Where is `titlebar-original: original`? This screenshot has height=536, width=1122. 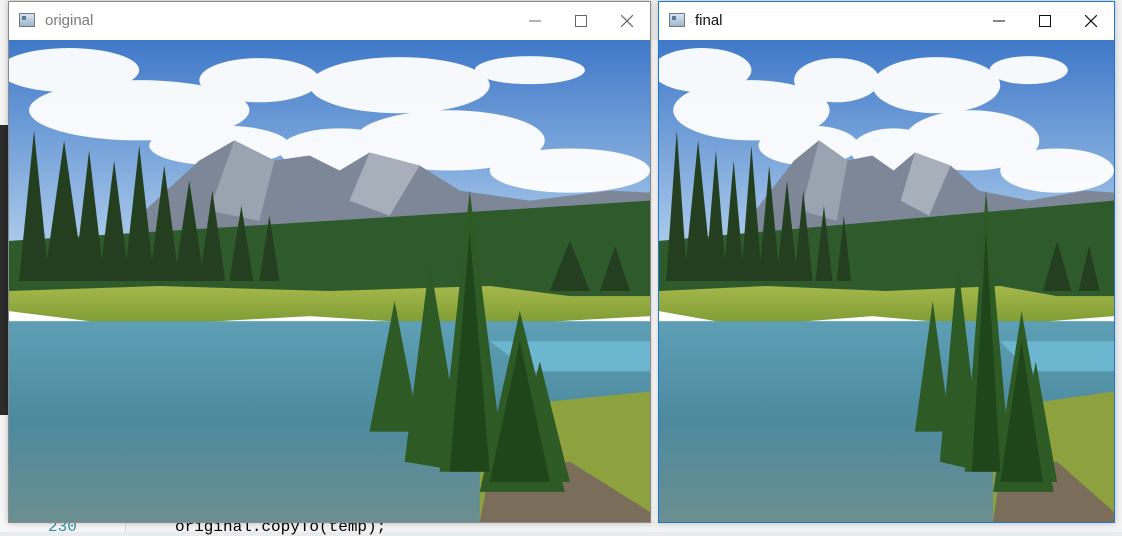
titlebar-original: original is located at coordinates (329, 21).